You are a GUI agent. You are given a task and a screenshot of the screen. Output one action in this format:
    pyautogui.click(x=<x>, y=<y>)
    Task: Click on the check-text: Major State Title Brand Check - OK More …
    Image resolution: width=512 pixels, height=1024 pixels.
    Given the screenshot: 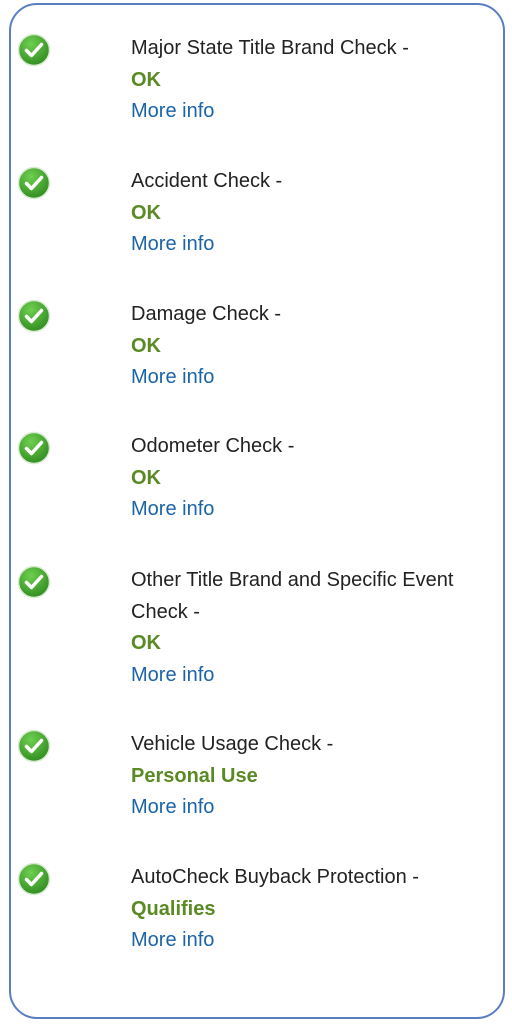 What is the action you would take?
    pyautogui.click(x=306, y=80)
    